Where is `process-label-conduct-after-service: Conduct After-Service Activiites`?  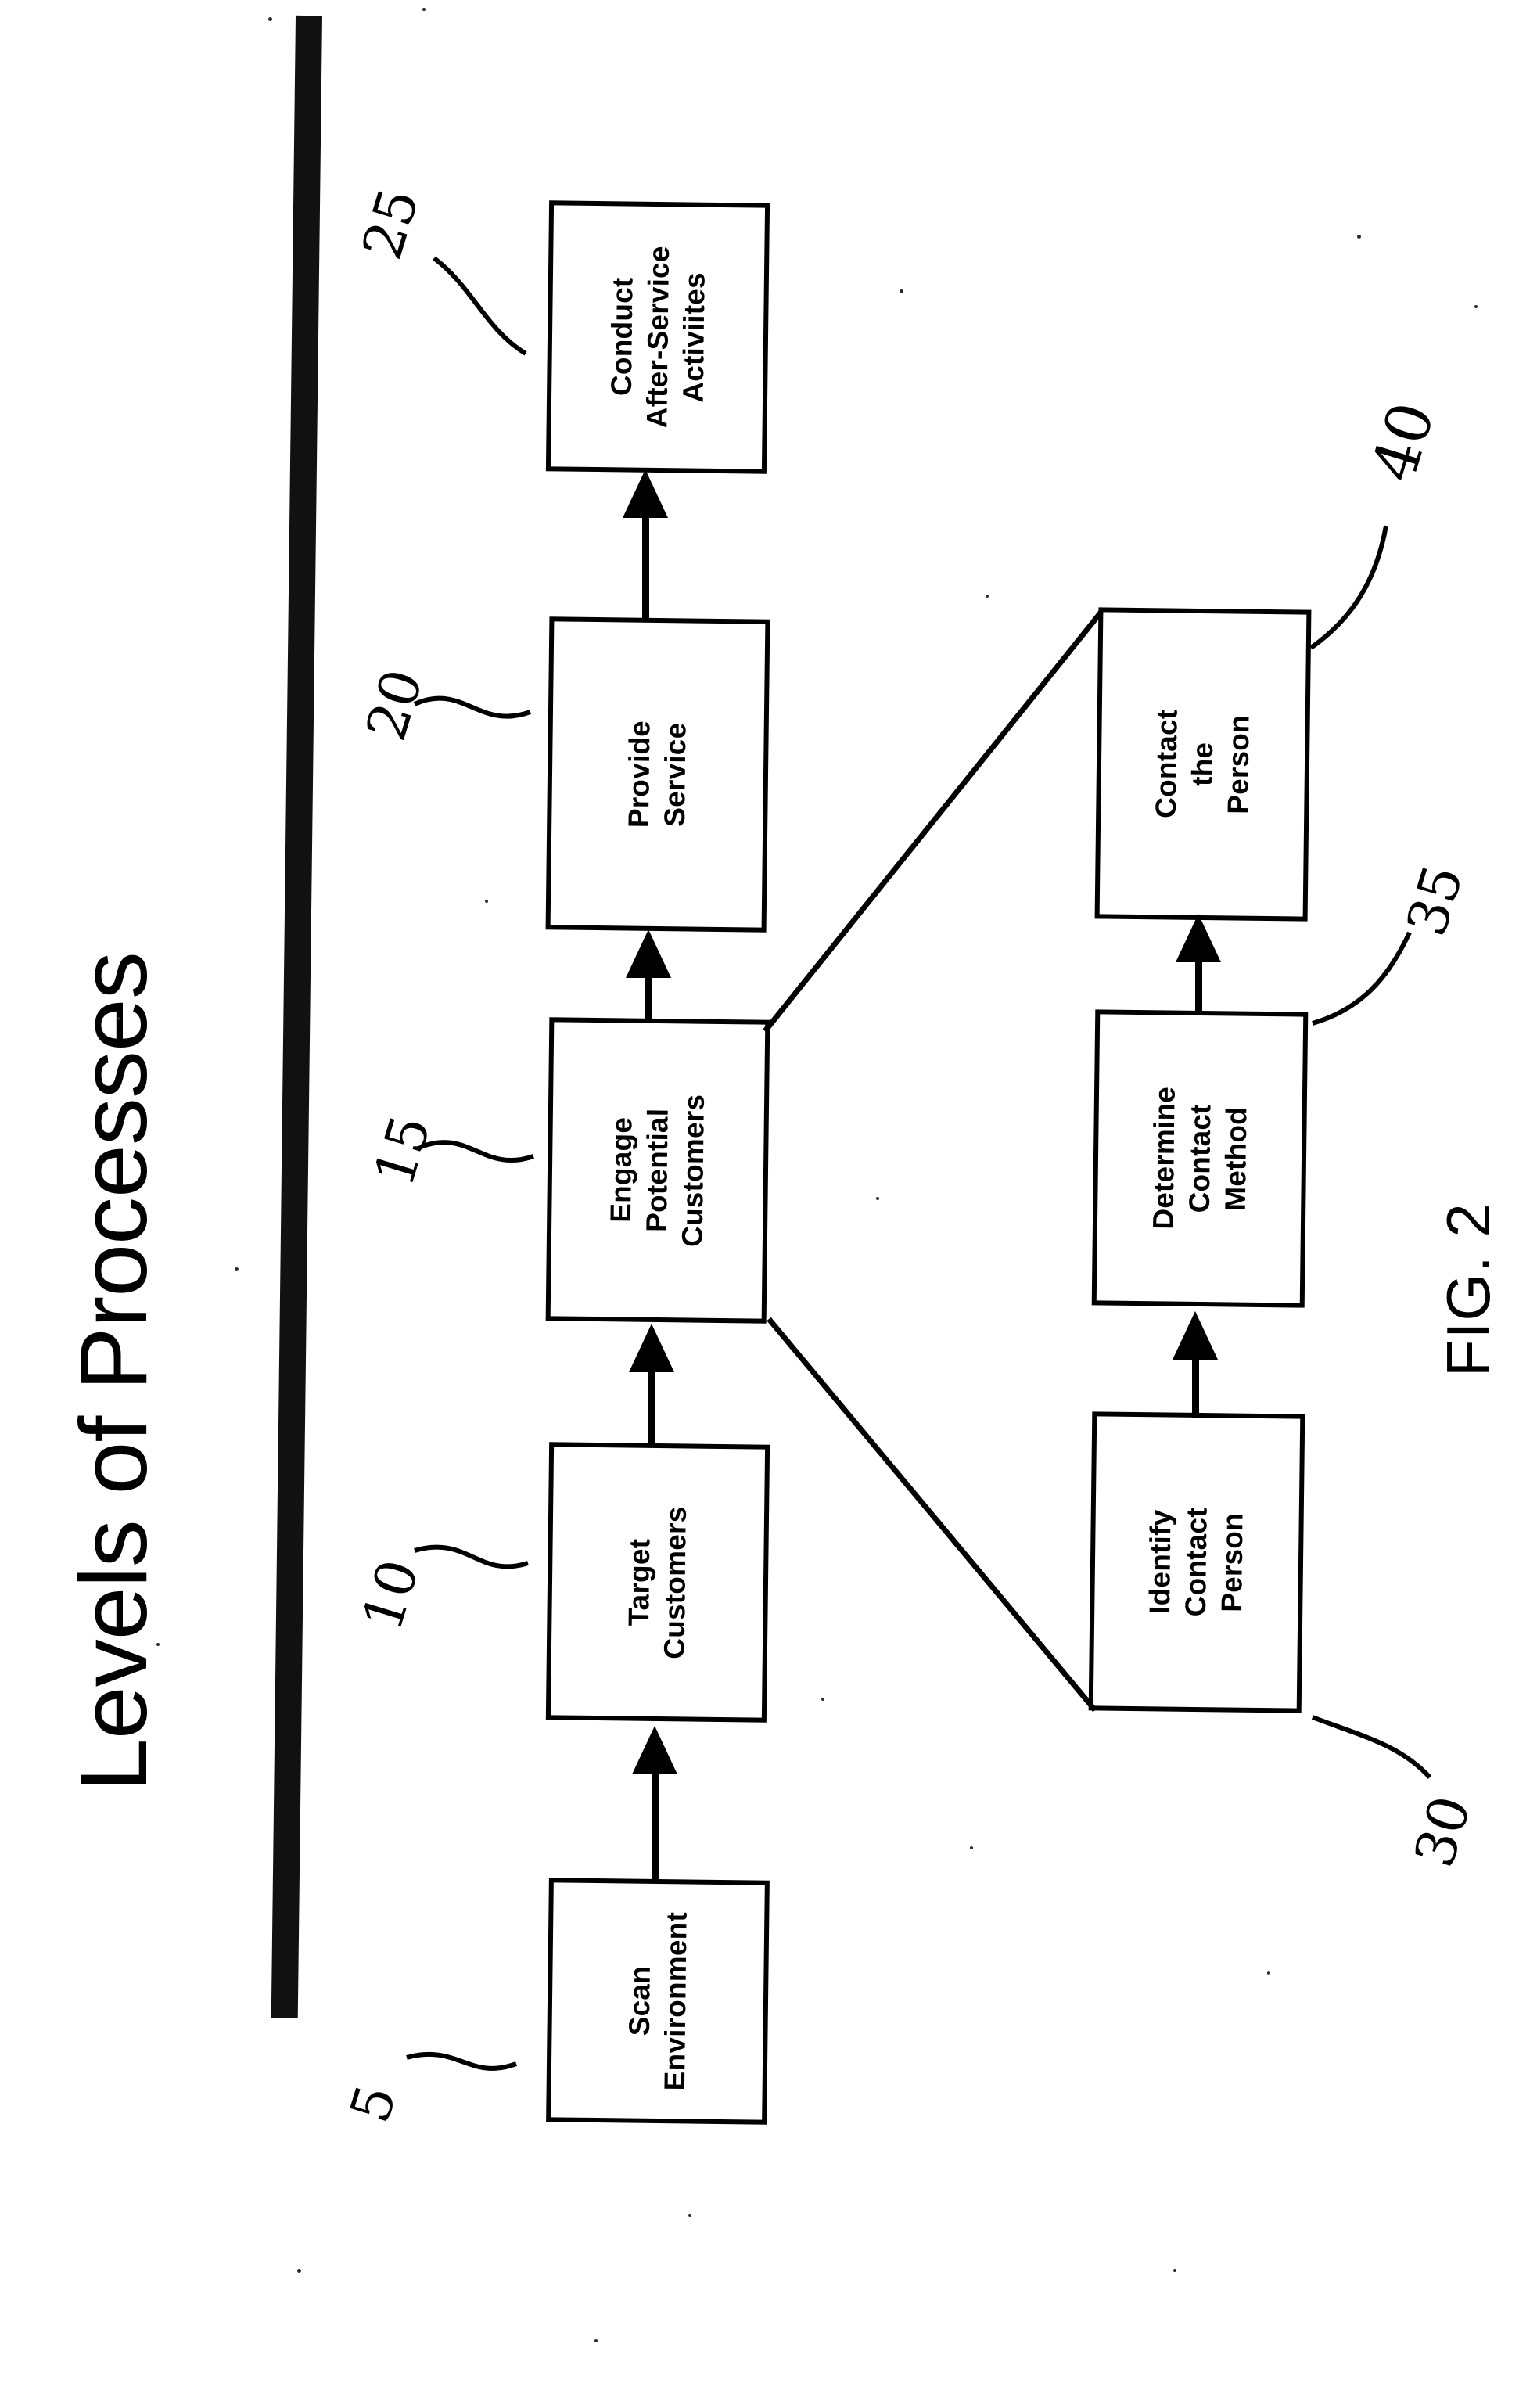
process-label-conduct-after-service: Conduct After-Service Activiites is located at coordinates (657, 337).